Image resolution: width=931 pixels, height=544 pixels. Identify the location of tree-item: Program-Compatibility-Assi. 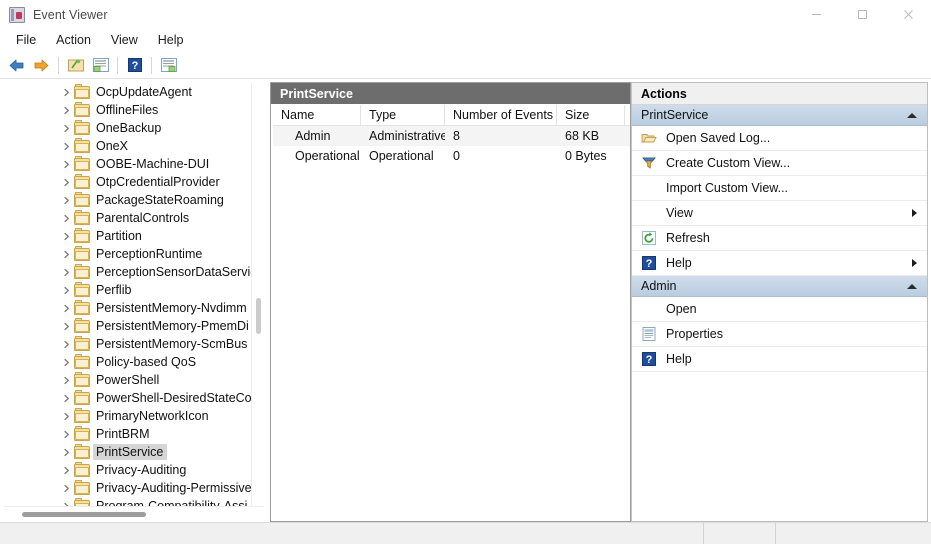
(134, 501).